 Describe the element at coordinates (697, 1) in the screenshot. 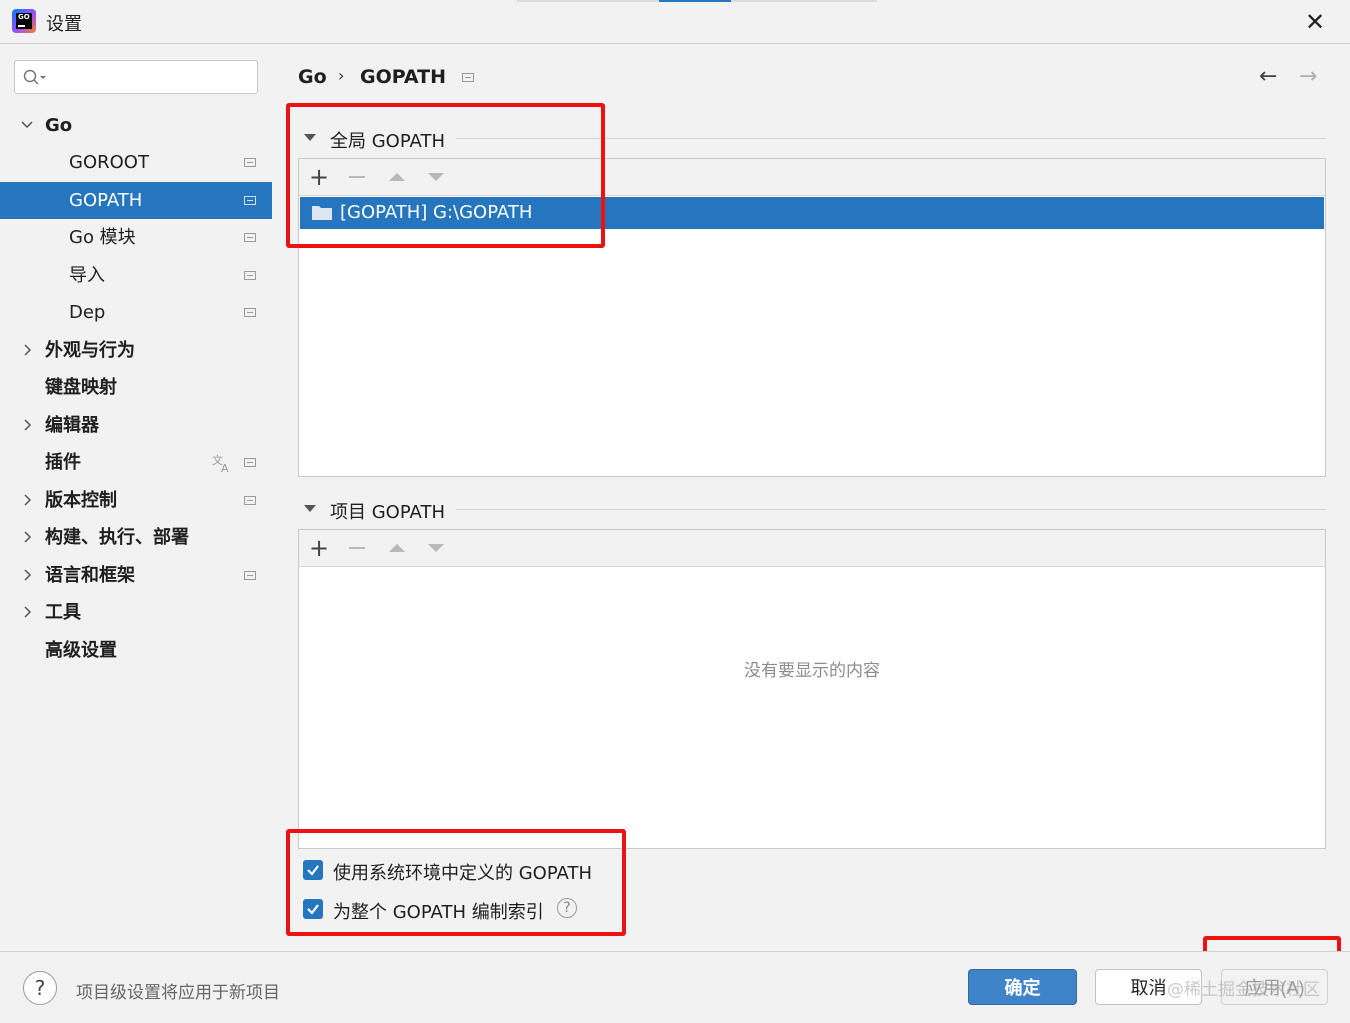

I see `title-tab-strip` at that location.